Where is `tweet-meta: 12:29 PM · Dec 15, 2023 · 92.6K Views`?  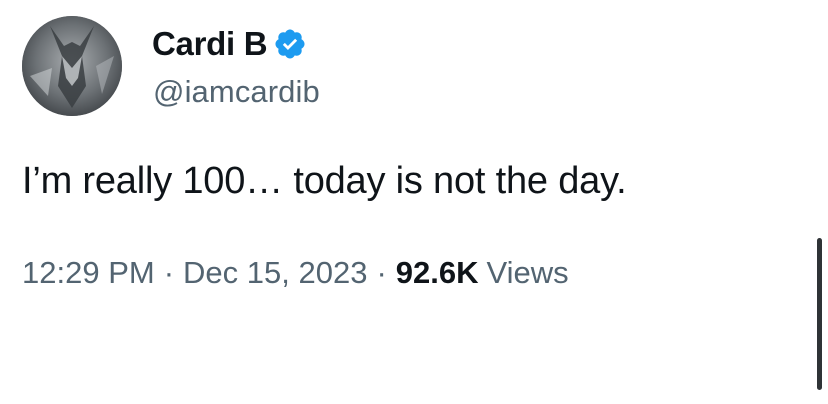
tweet-meta: 12:29 PM · Dec 15, 2023 · 92.6K Views is located at coordinates (295, 273).